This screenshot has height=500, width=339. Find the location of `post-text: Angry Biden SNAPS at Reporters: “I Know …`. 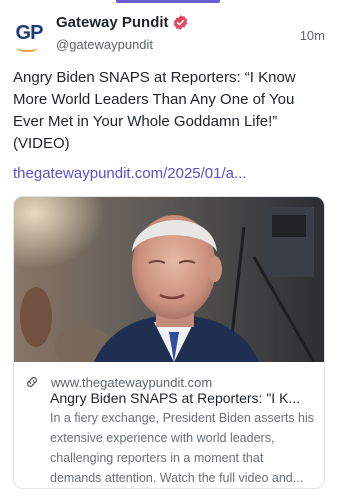

post-text: Angry Biden SNAPS at Reporters: “I Know … is located at coordinates (154, 110).